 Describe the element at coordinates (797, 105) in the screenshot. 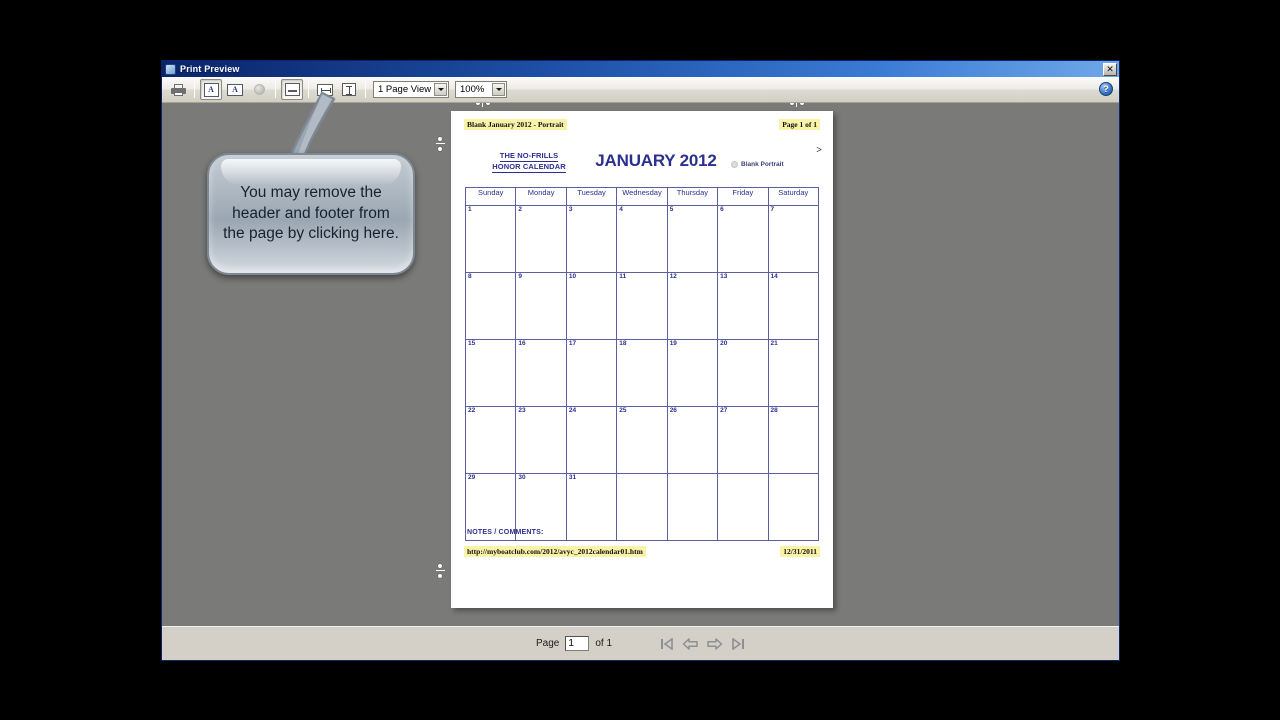

I see `top-right-margin-handle` at that location.